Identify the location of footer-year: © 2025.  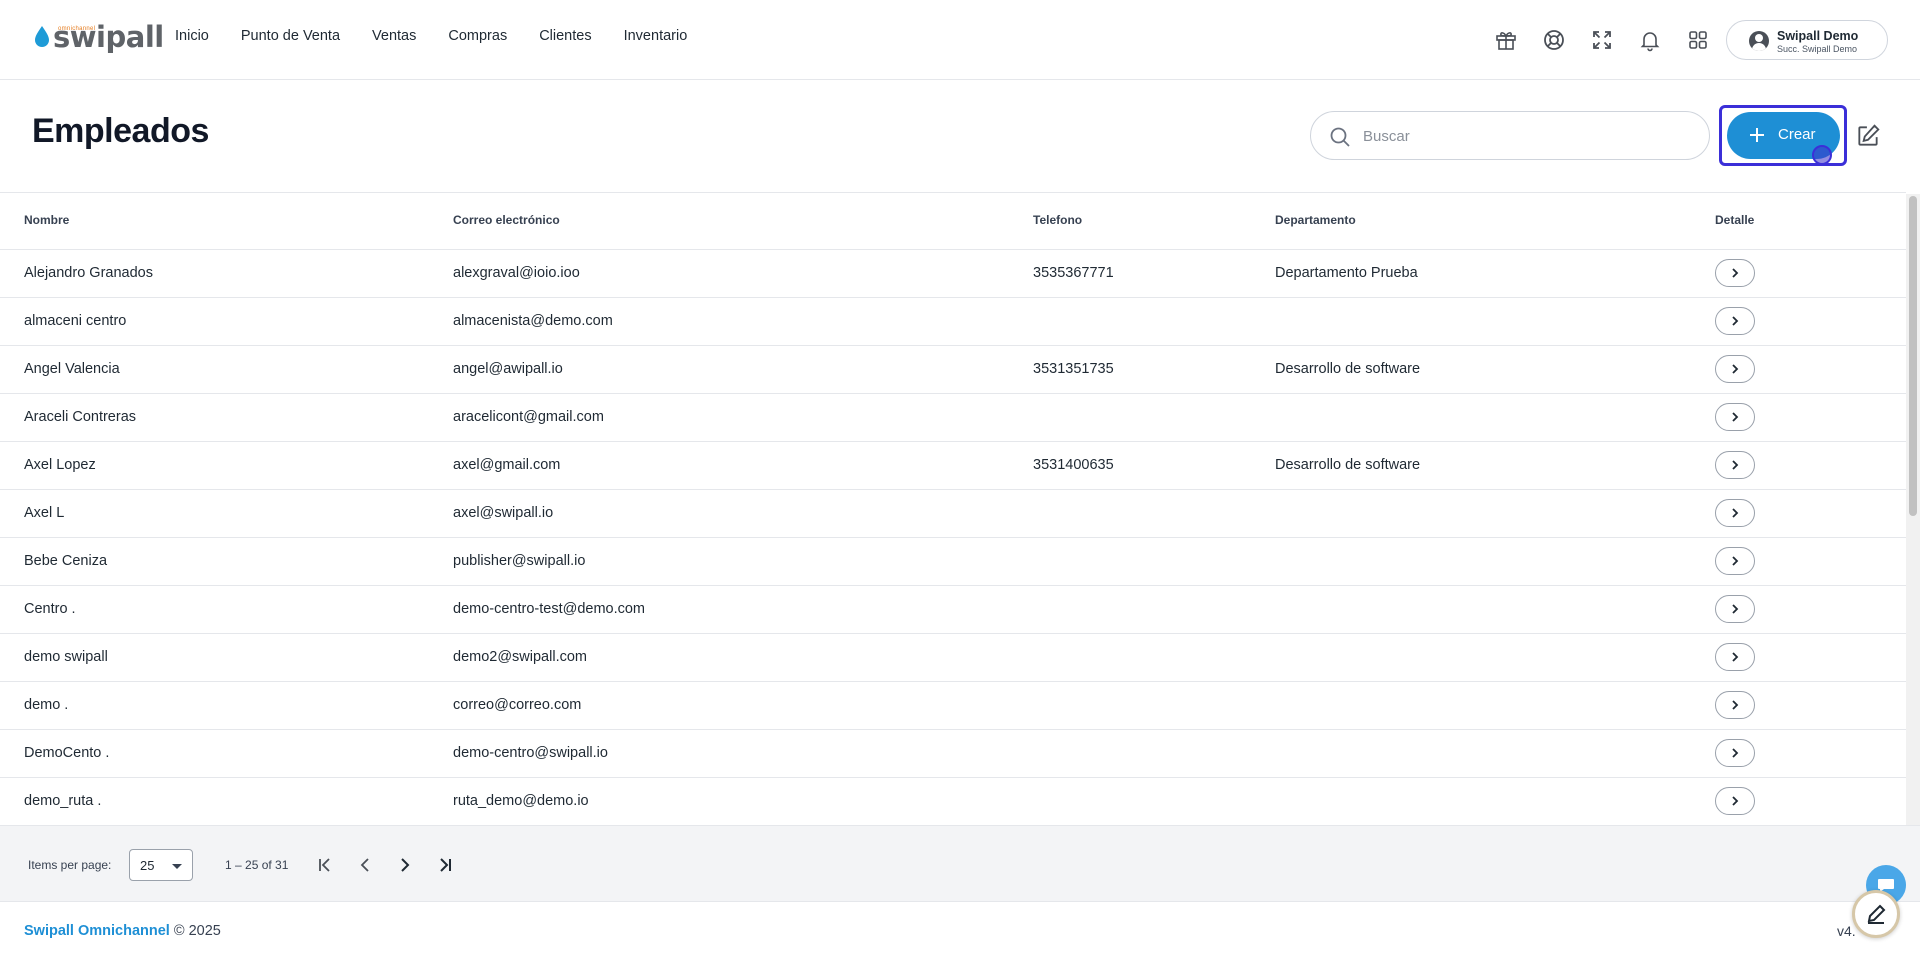
(197, 931).